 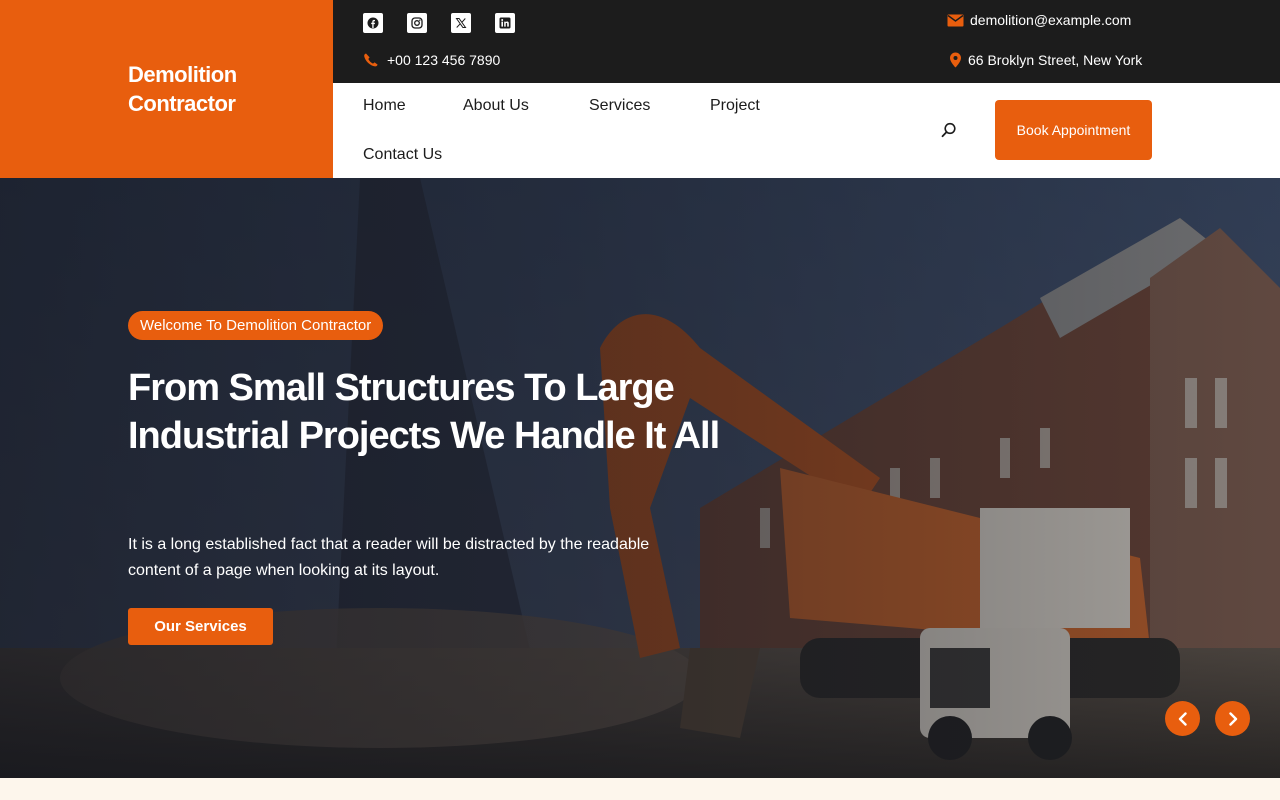 I want to click on phone-icon, so click(x=371, y=60).